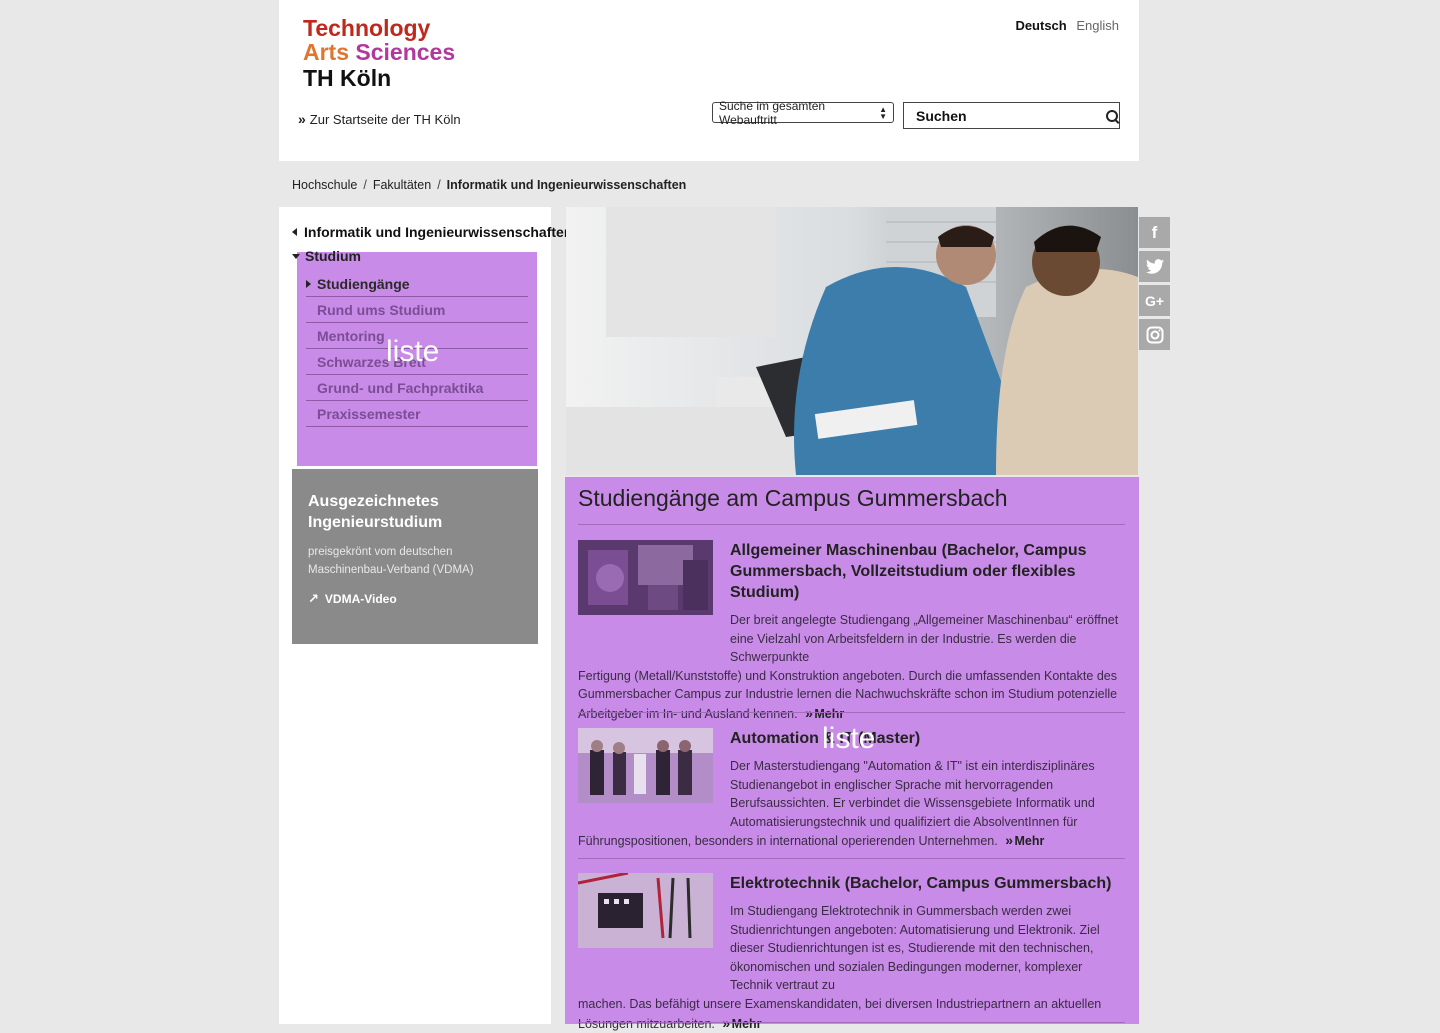 The image size is (1440, 1033). Describe the element at coordinates (883, 112) in the screenshot. I see `updown-icon: ▲ ▼` at that location.